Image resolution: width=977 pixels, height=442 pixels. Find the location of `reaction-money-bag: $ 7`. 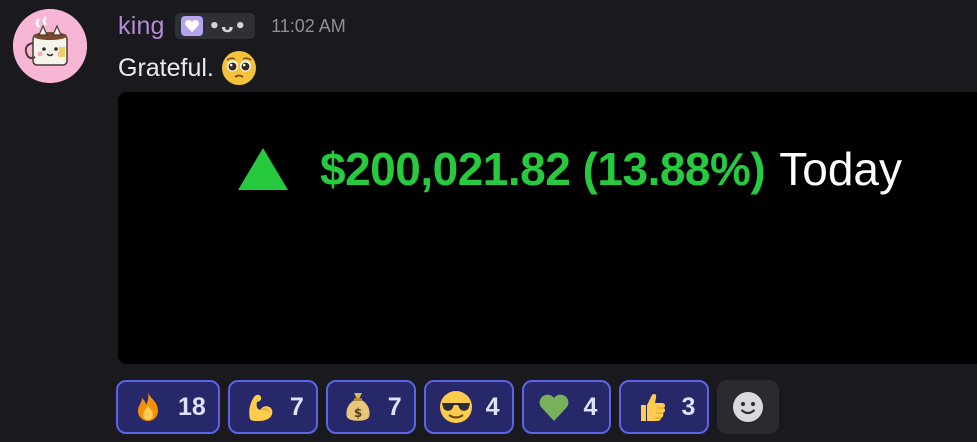

reaction-money-bag: $ 7 is located at coordinates (370, 407).